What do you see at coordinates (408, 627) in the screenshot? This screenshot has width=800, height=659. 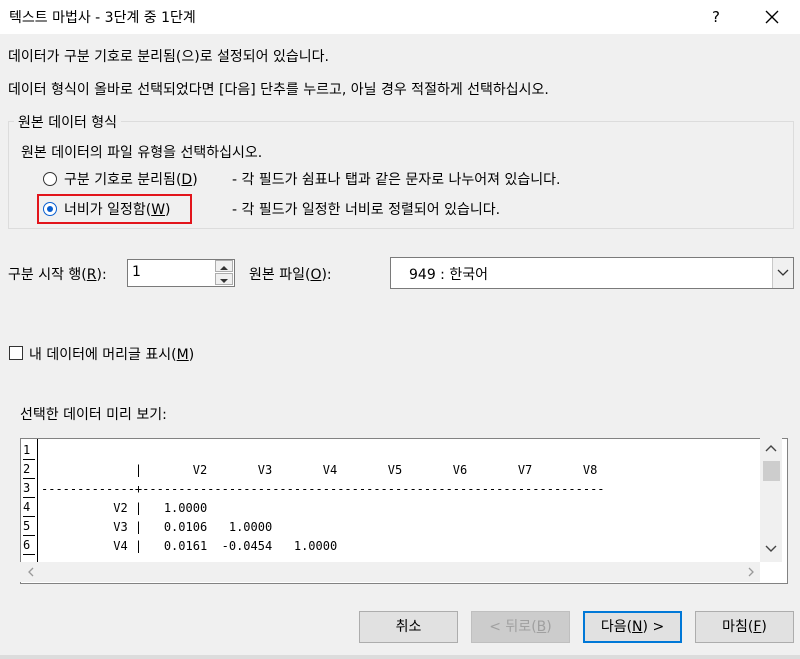 I see `cancel-button: 취소` at bounding box center [408, 627].